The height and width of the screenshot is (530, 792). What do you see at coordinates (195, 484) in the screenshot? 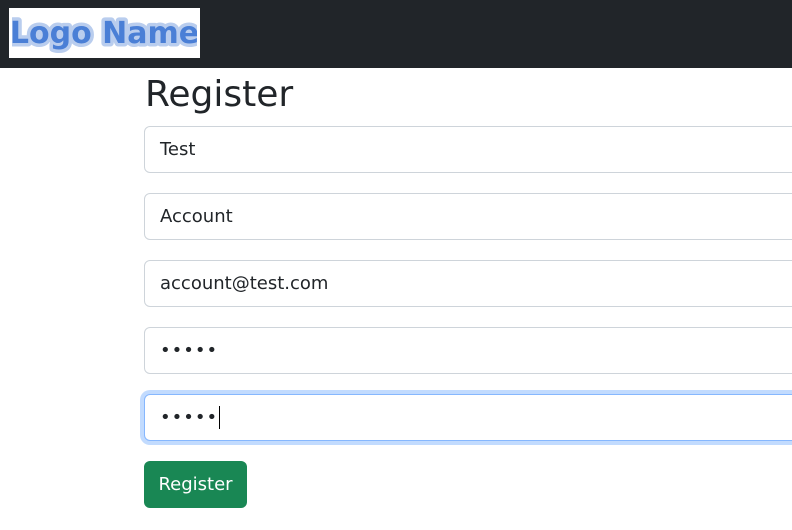
I see `register-button: Register` at bounding box center [195, 484].